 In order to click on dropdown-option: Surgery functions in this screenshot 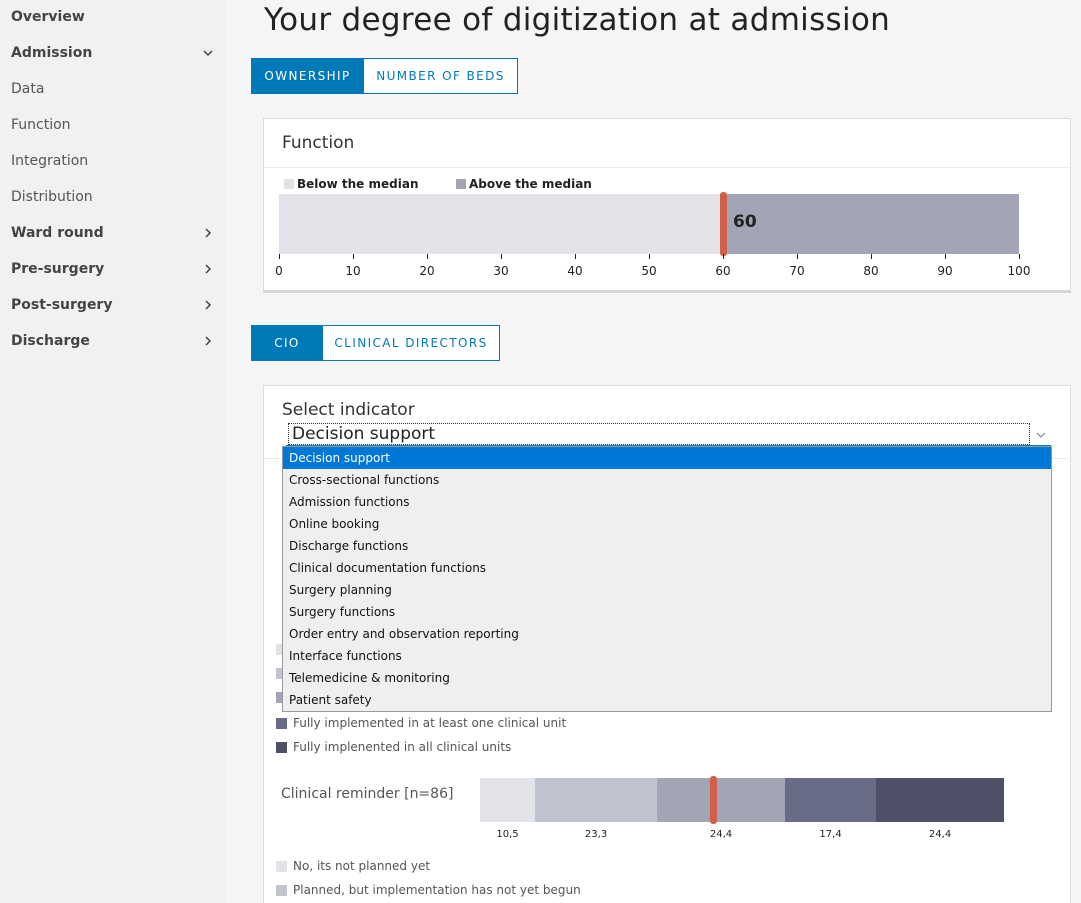, I will do `click(667, 612)`.